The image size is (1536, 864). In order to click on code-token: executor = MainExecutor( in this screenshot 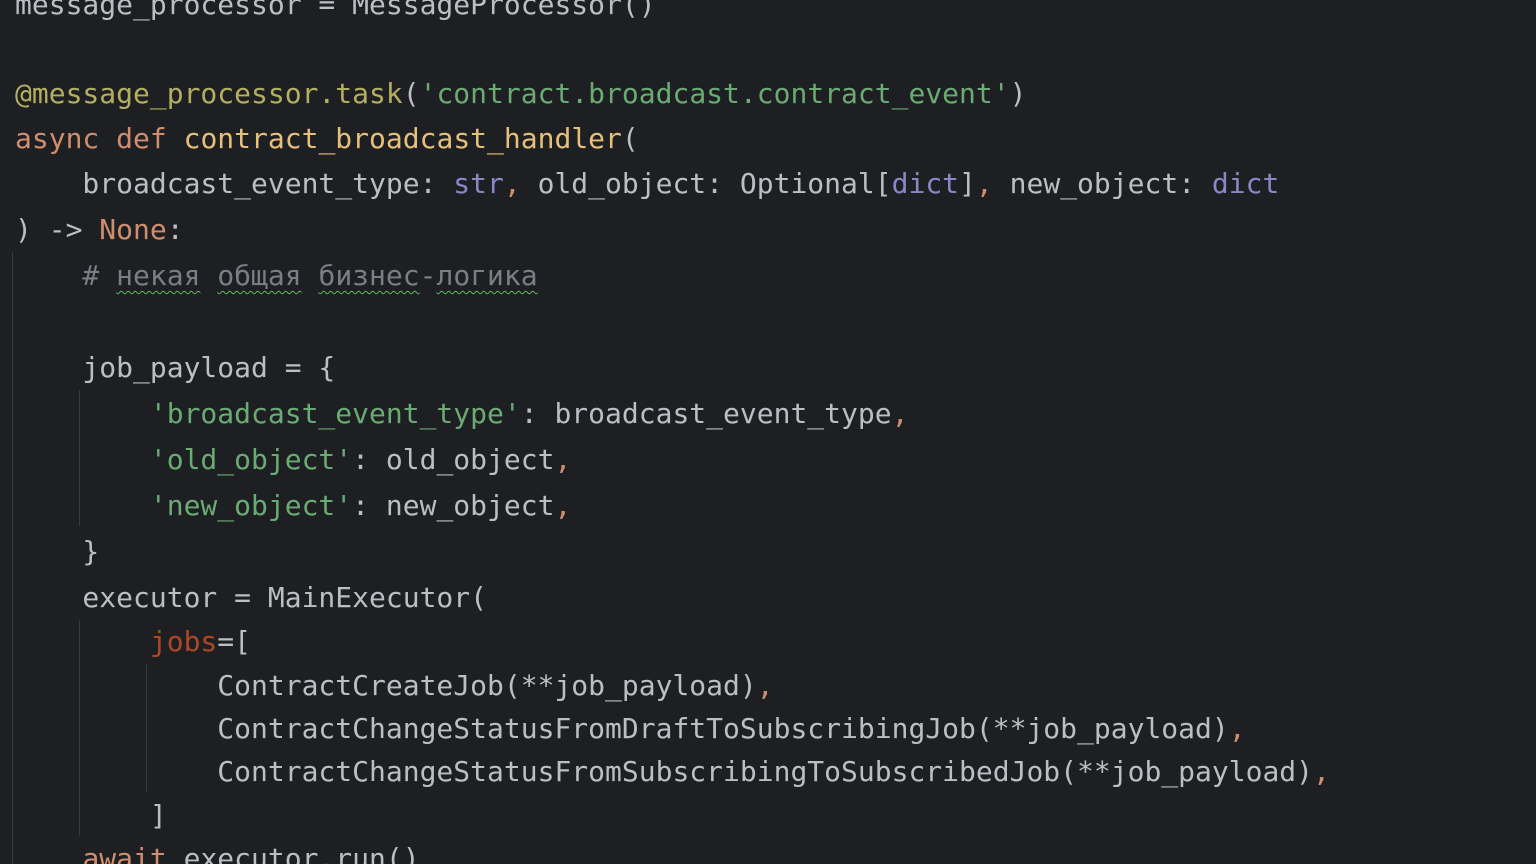, I will do `click(251, 597)`.